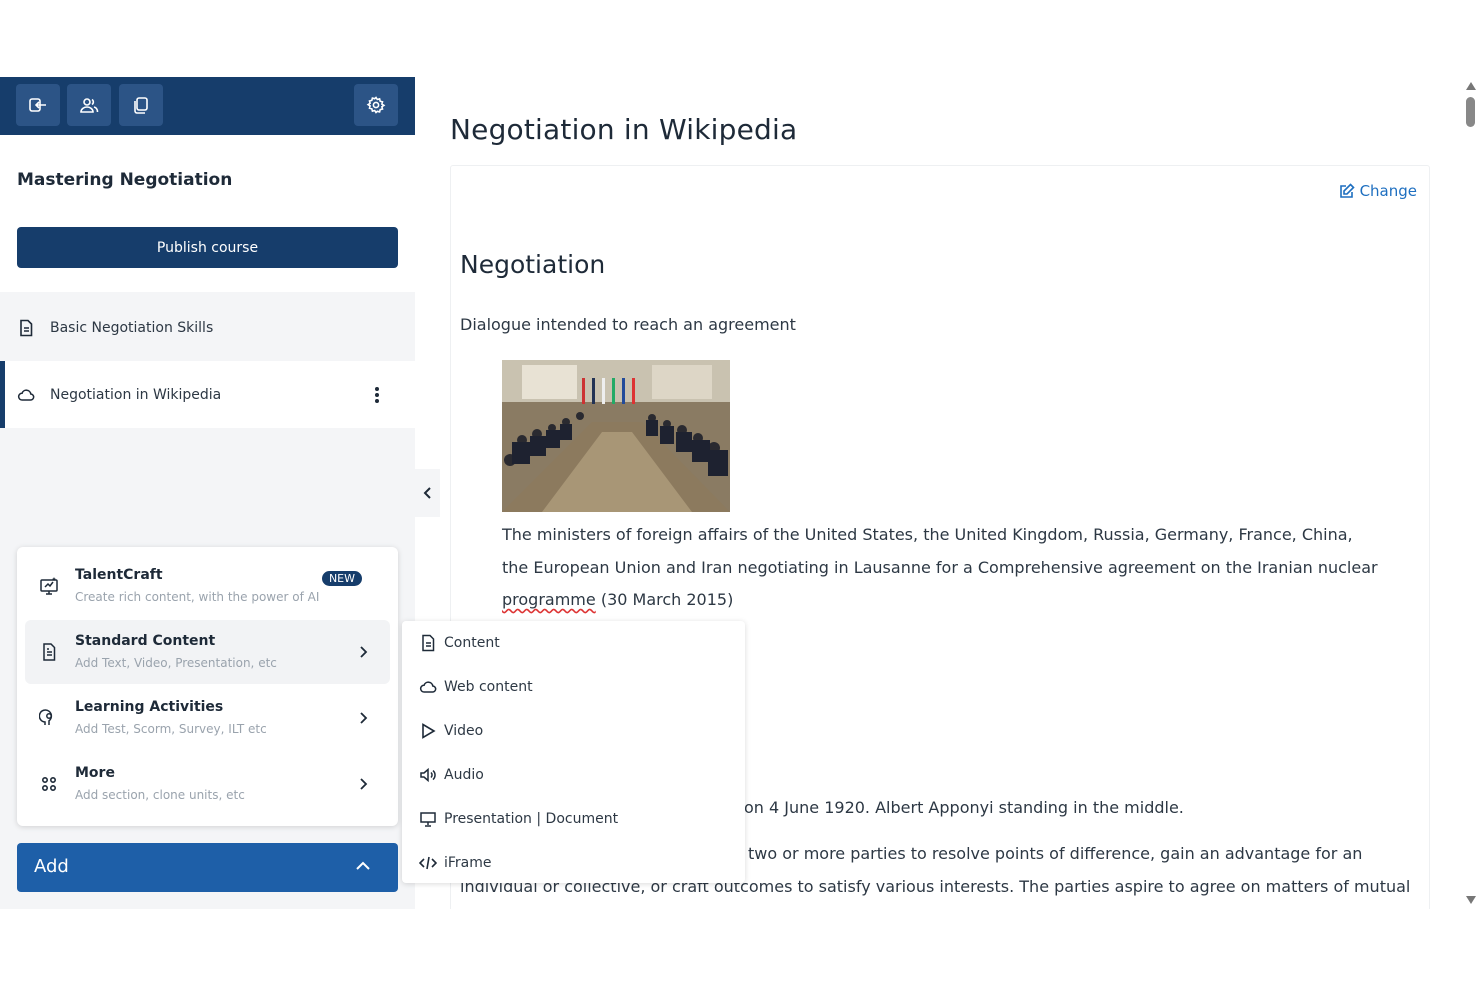 The height and width of the screenshot is (987, 1480). What do you see at coordinates (363, 865) in the screenshot?
I see `chevron-up-icon` at bounding box center [363, 865].